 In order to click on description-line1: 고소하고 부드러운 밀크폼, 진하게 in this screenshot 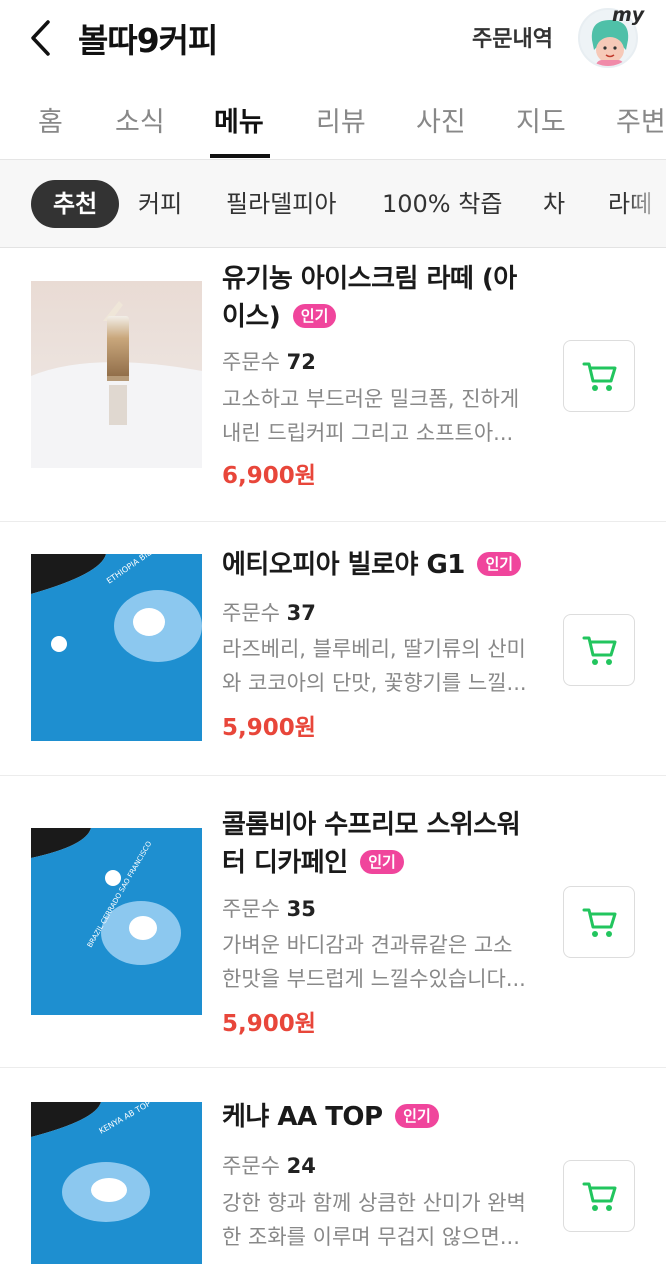, I will do `click(371, 399)`.